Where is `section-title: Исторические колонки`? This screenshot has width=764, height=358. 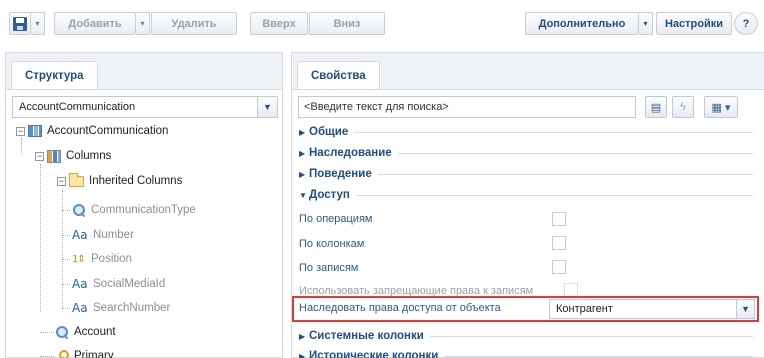
section-title: Исторические колонки is located at coordinates (374, 354).